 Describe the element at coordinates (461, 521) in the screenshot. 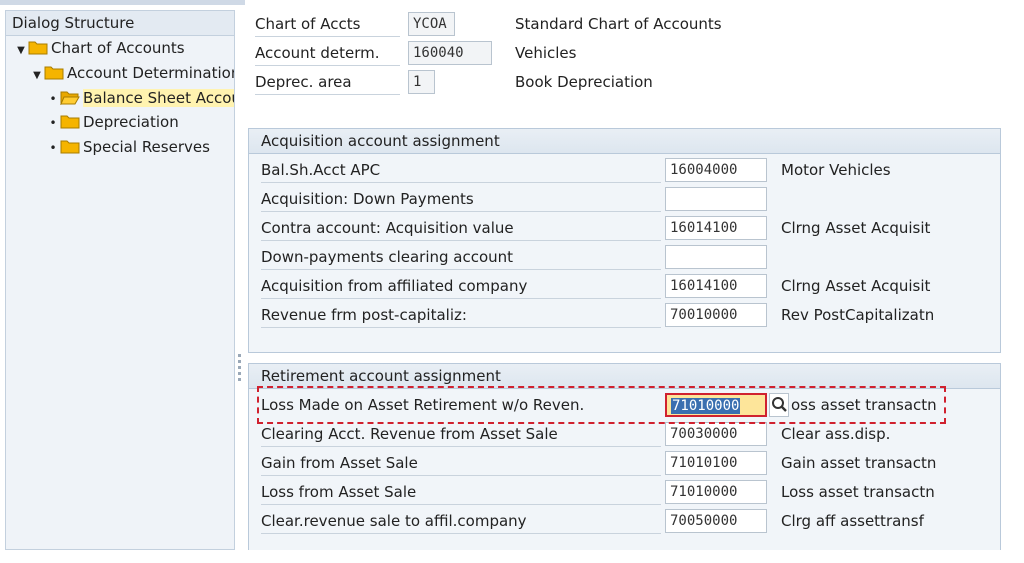

I see `clear-revenue-affil-label: Clear.revenue sale to affil.company` at that location.